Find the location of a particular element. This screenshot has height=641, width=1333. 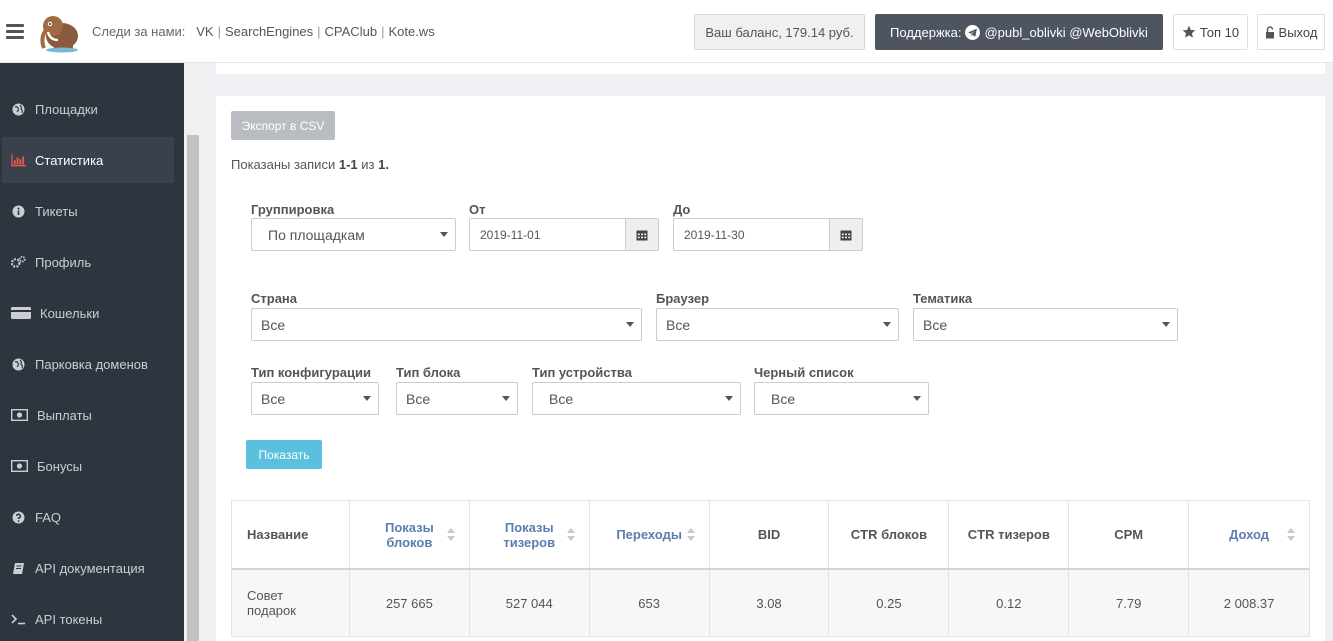

sidebar-item-statistics: Статистика is located at coordinates (88, 160).